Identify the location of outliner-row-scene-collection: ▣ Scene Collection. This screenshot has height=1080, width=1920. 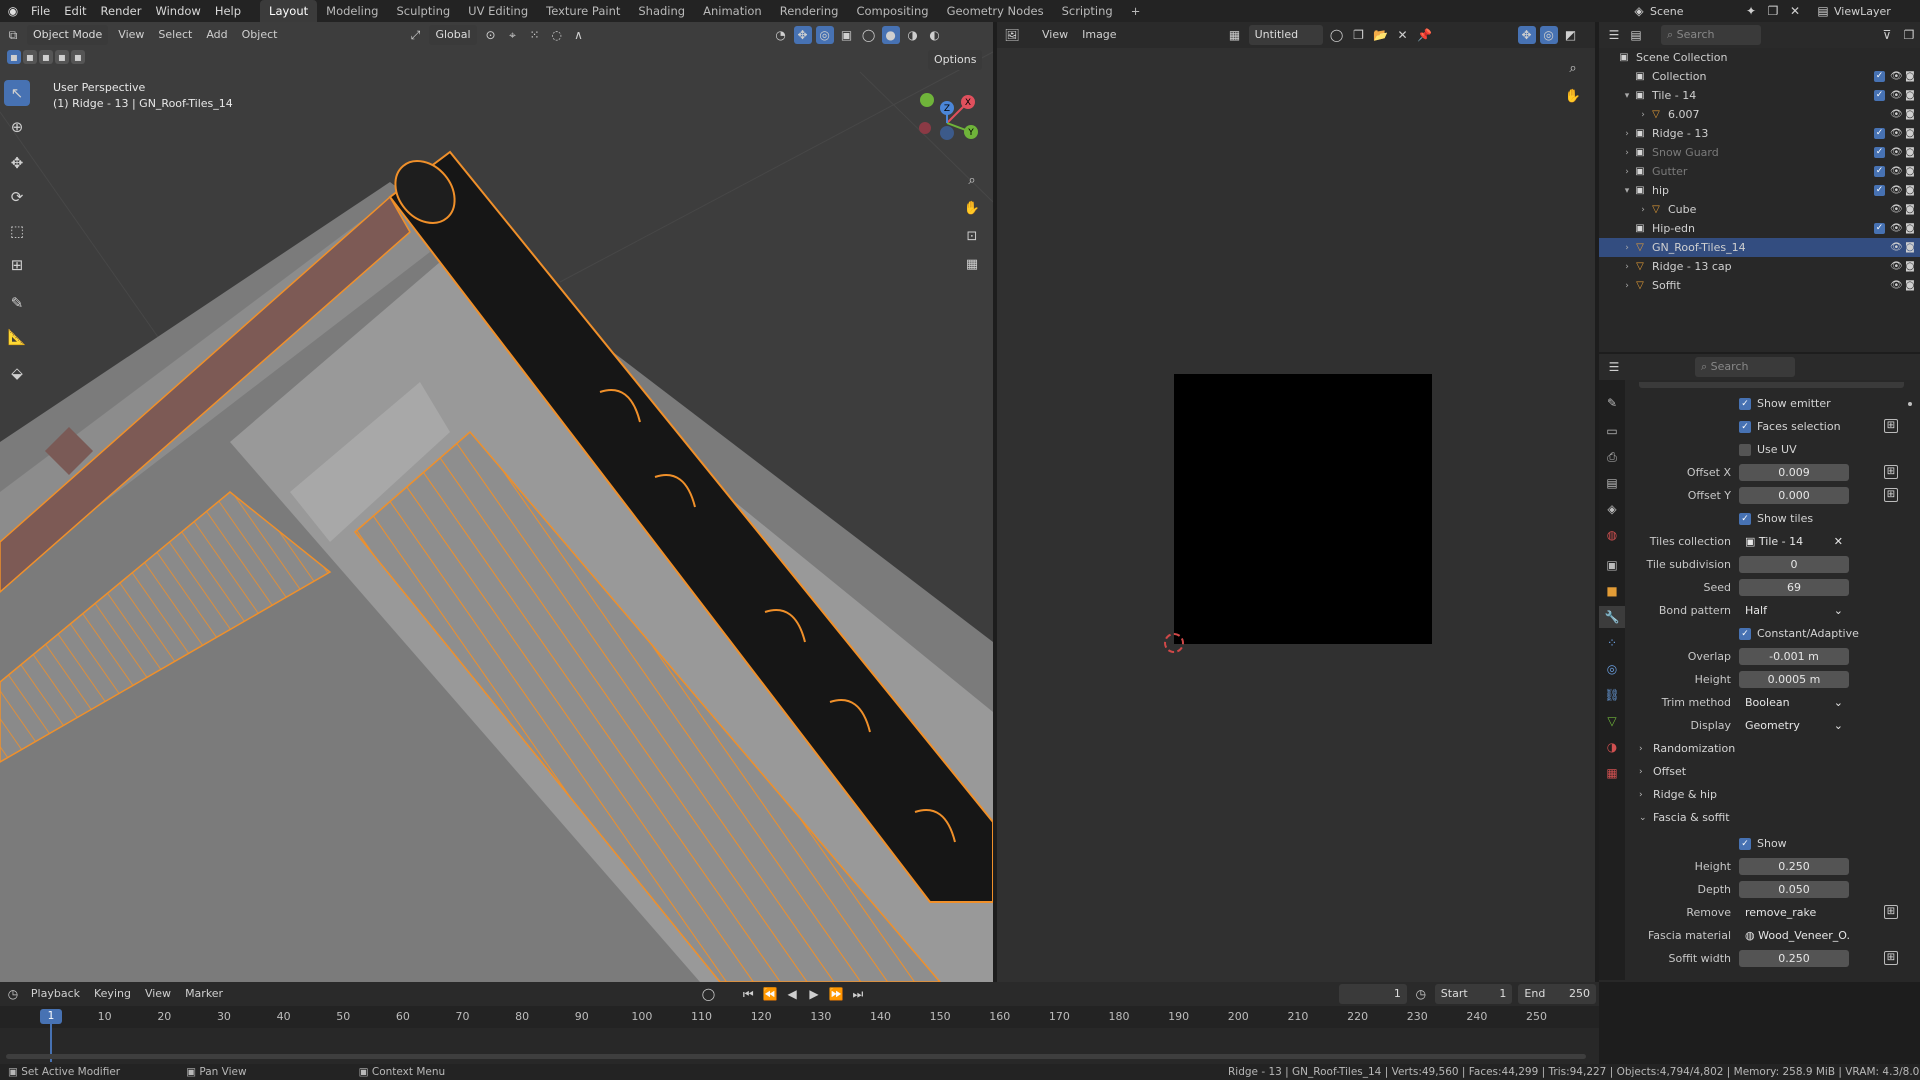
(1759, 57).